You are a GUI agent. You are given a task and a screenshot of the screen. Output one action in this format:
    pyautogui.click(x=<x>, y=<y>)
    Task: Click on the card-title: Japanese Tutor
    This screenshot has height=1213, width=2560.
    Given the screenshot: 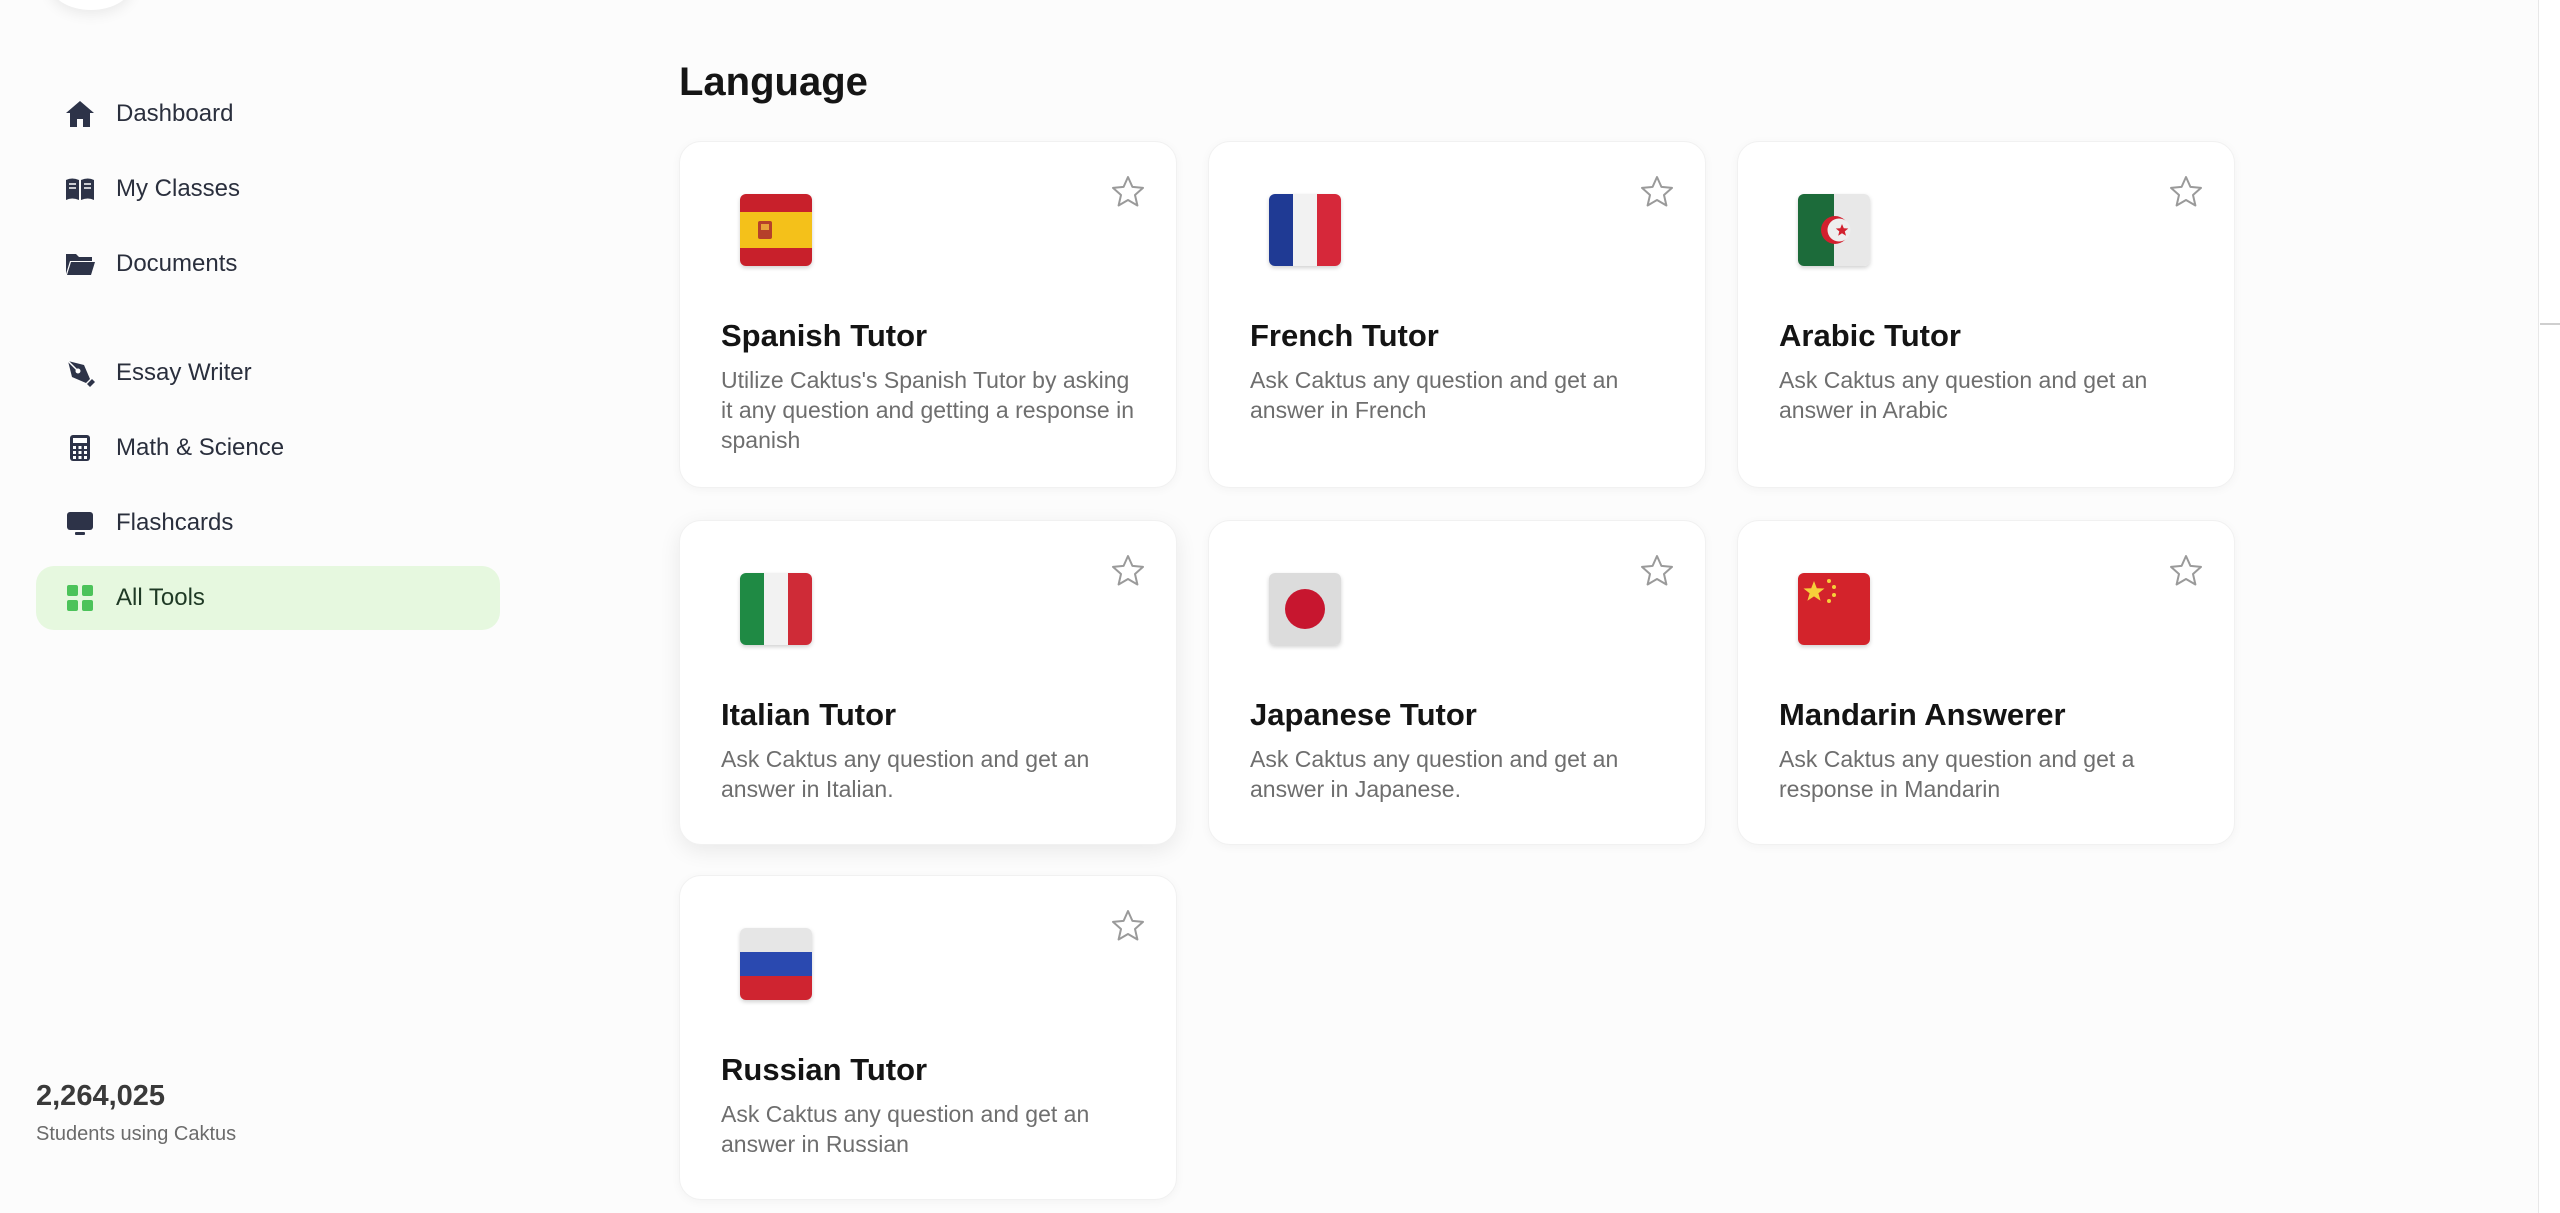 What is the action you would take?
    pyautogui.click(x=1363, y=714)
    